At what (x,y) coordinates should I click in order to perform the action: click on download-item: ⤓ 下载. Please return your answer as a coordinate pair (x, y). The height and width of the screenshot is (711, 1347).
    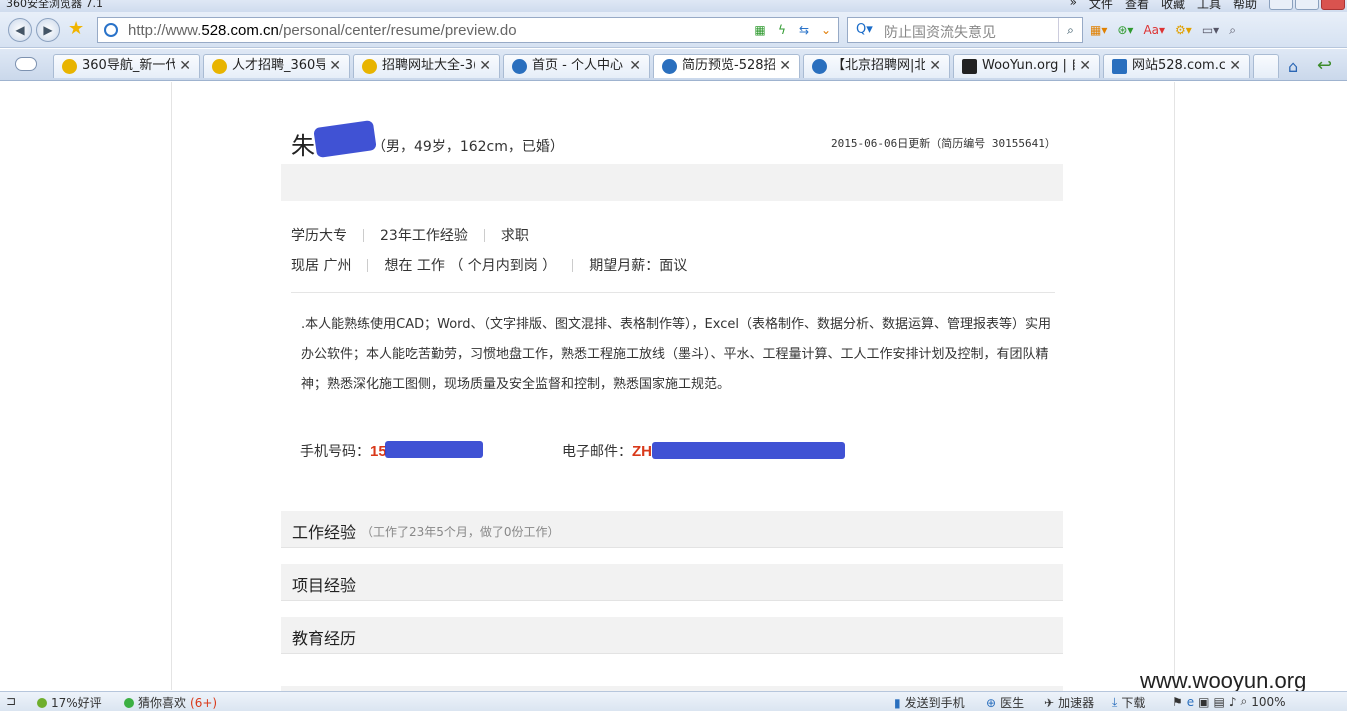
    Looking at the image, I should click on (1128, 702).